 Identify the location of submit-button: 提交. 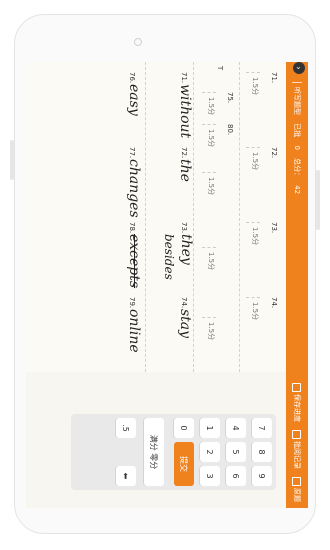
(184, 464).